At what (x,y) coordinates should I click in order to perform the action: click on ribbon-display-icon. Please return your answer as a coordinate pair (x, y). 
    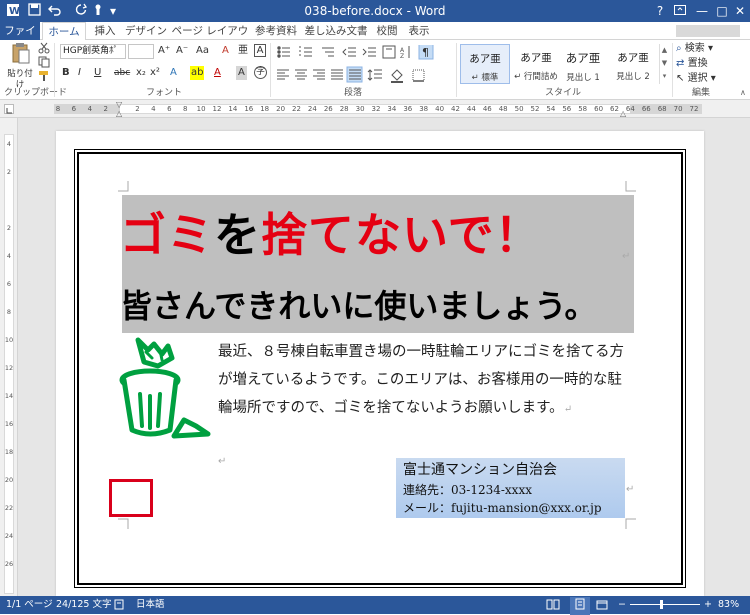
    Looking at the image, I should click on (680, 11).